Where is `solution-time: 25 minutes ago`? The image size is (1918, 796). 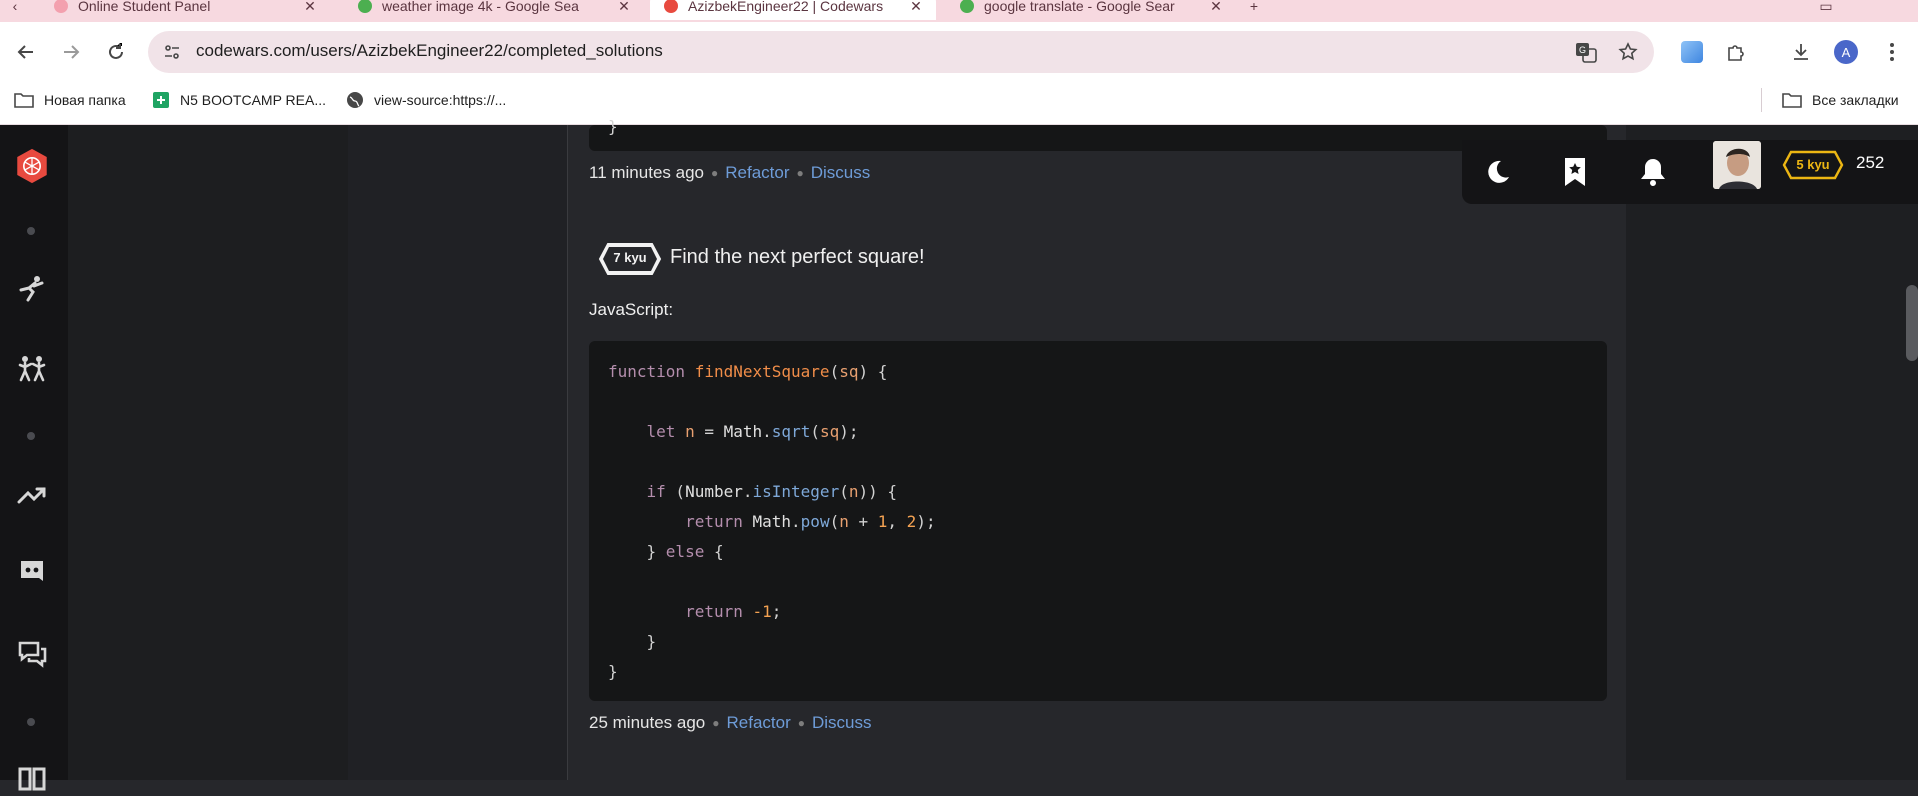
solution-time: 25 minutes ago is located at coordinates (647, 722).